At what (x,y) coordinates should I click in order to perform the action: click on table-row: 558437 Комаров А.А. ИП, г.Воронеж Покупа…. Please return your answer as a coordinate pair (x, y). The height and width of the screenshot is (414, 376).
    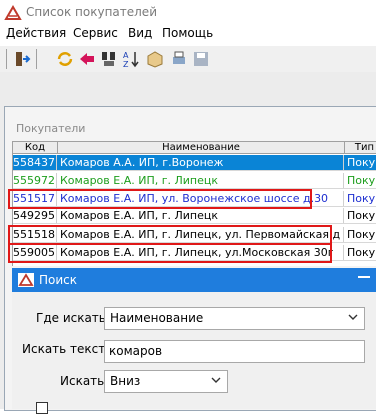
    Looking at the image, I should click on (194, 163).